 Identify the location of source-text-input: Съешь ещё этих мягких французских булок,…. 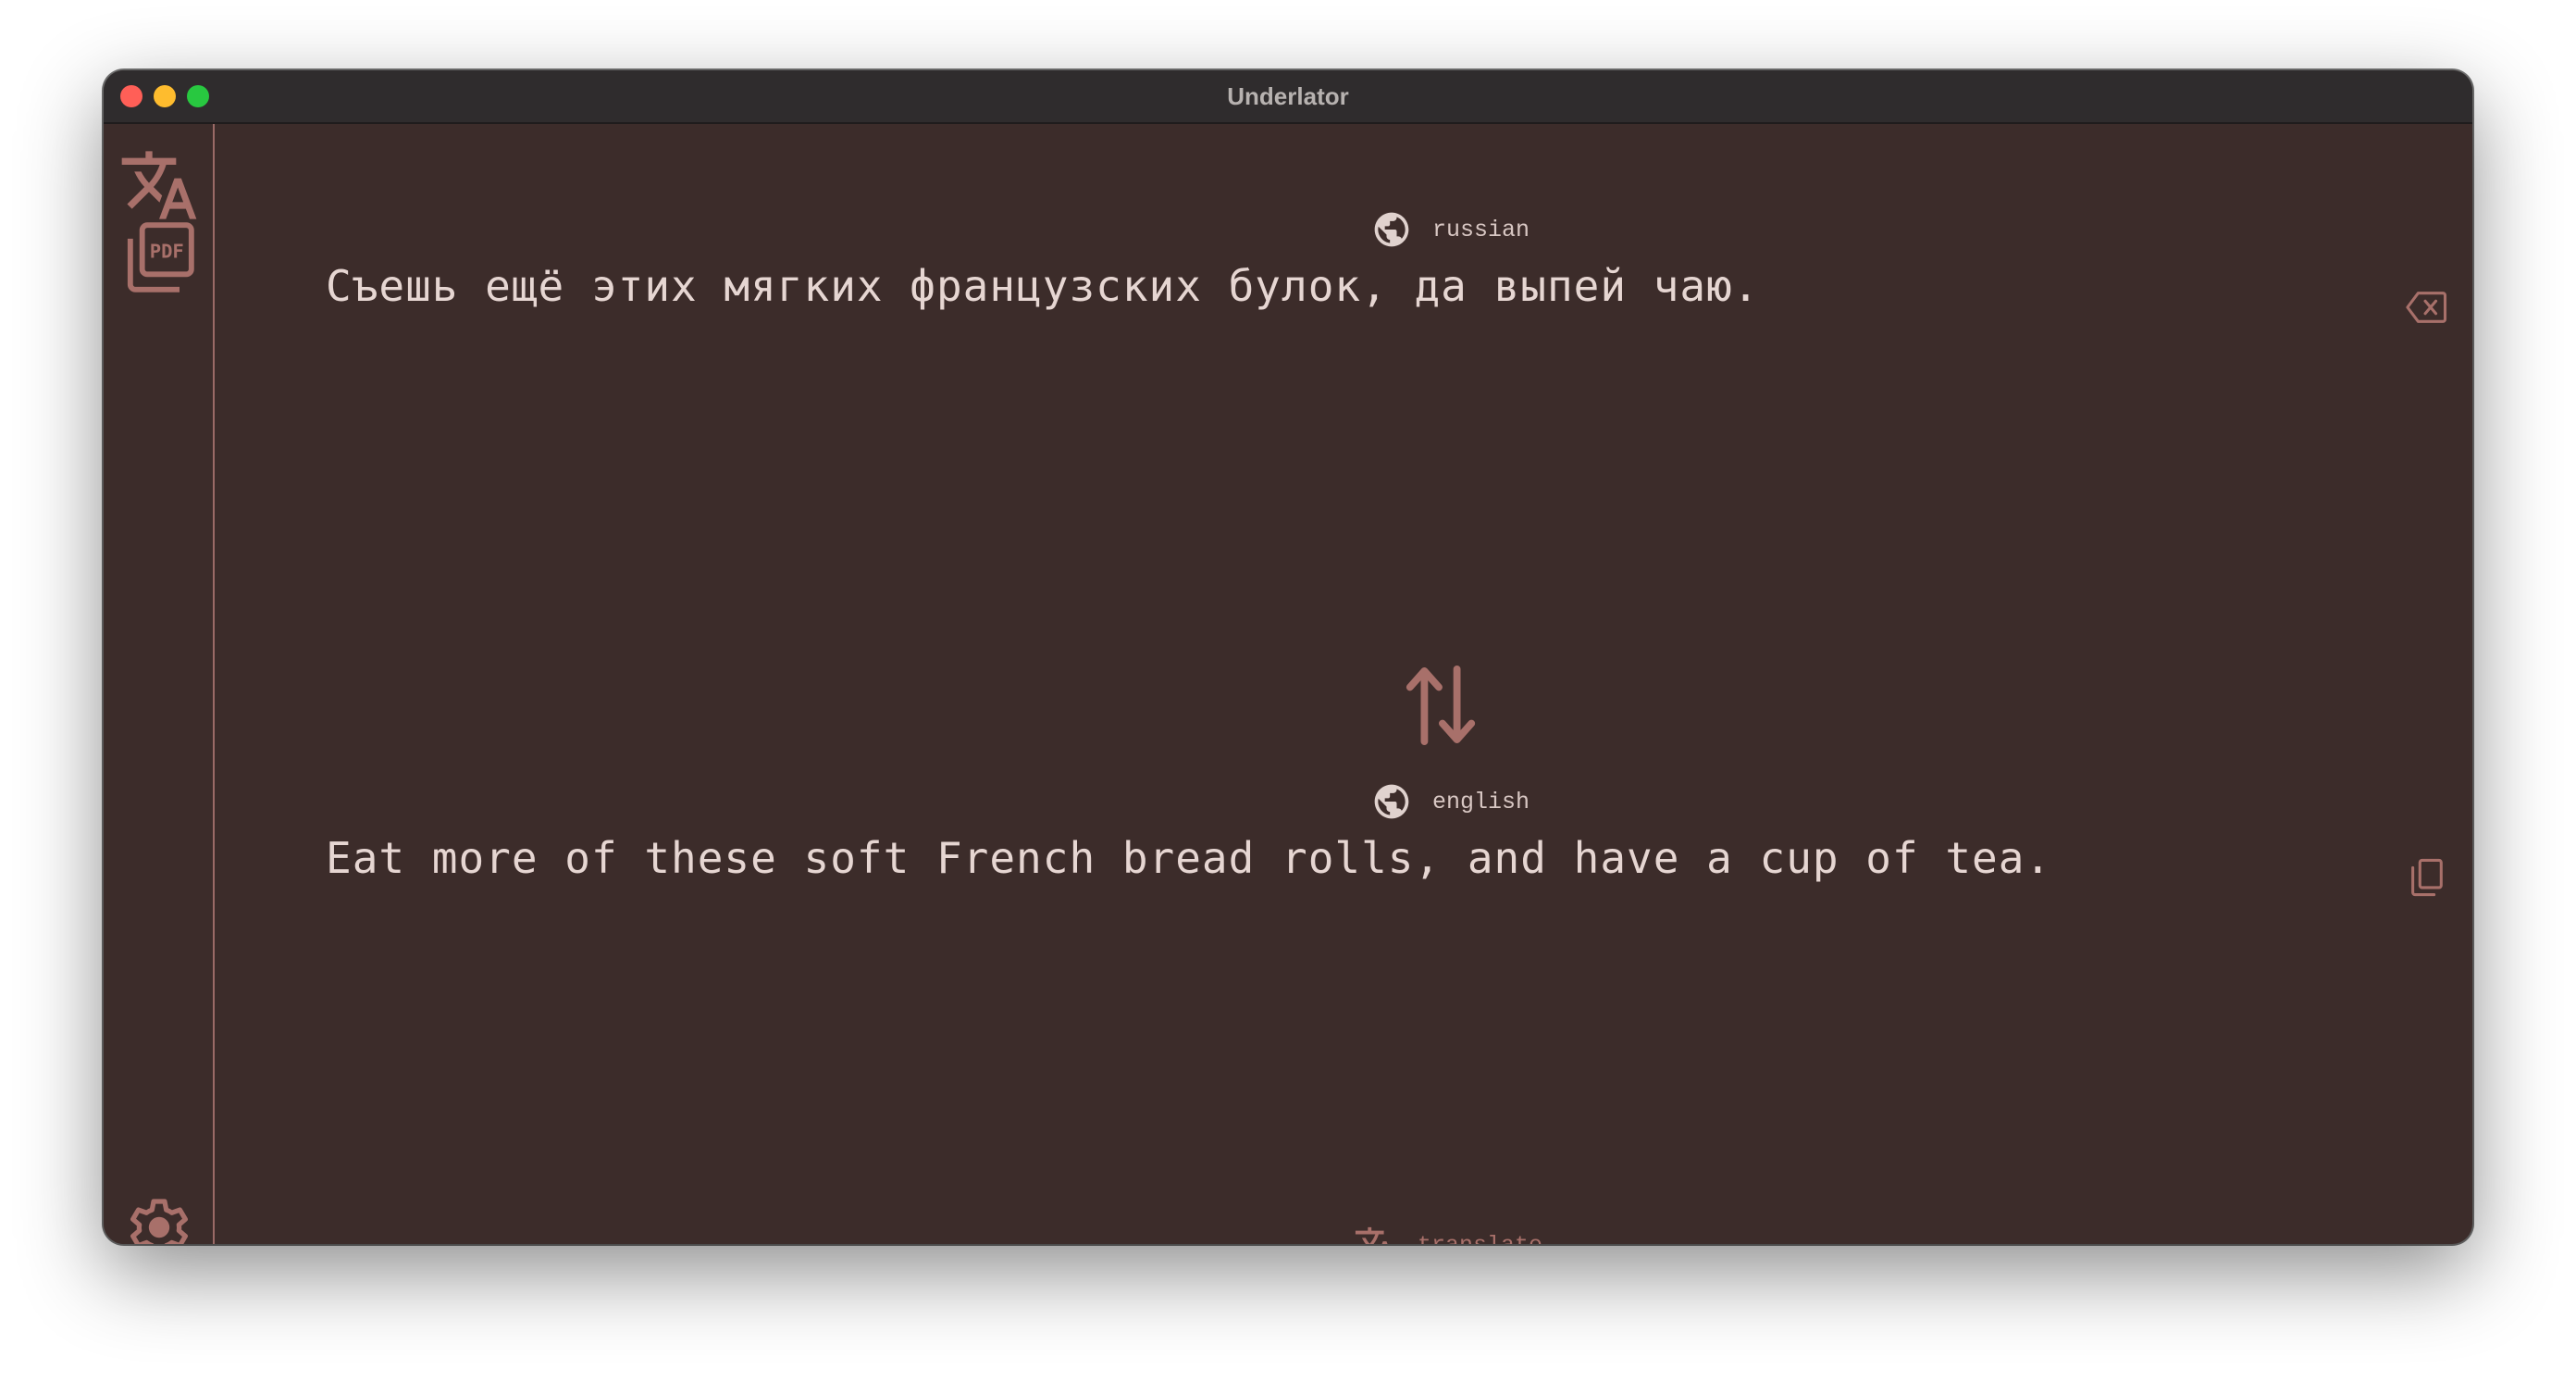
(1043, 286).